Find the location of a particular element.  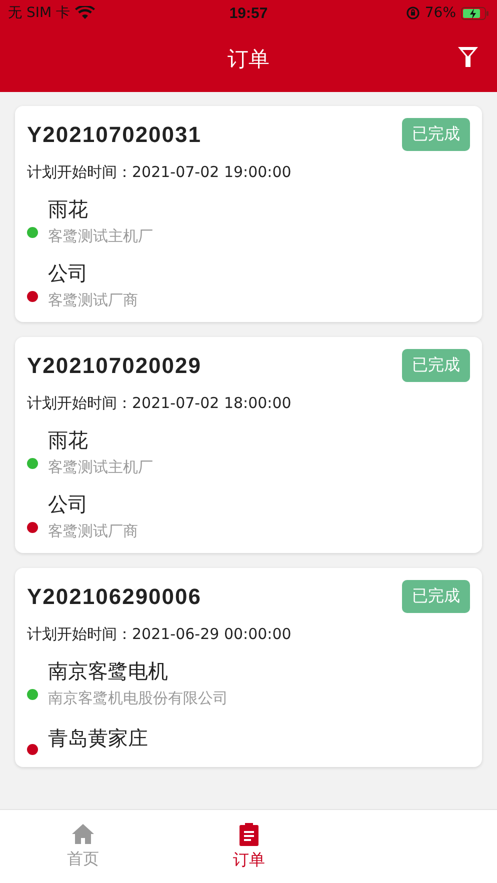

start-time: 2021-06-29 00:00:00 is located at coordinates (212, 634).